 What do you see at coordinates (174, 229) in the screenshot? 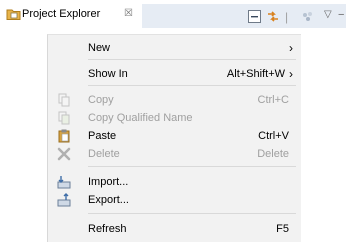
I see `menu-item-refresh: Refresh F5` at bounding box center [174, 229].